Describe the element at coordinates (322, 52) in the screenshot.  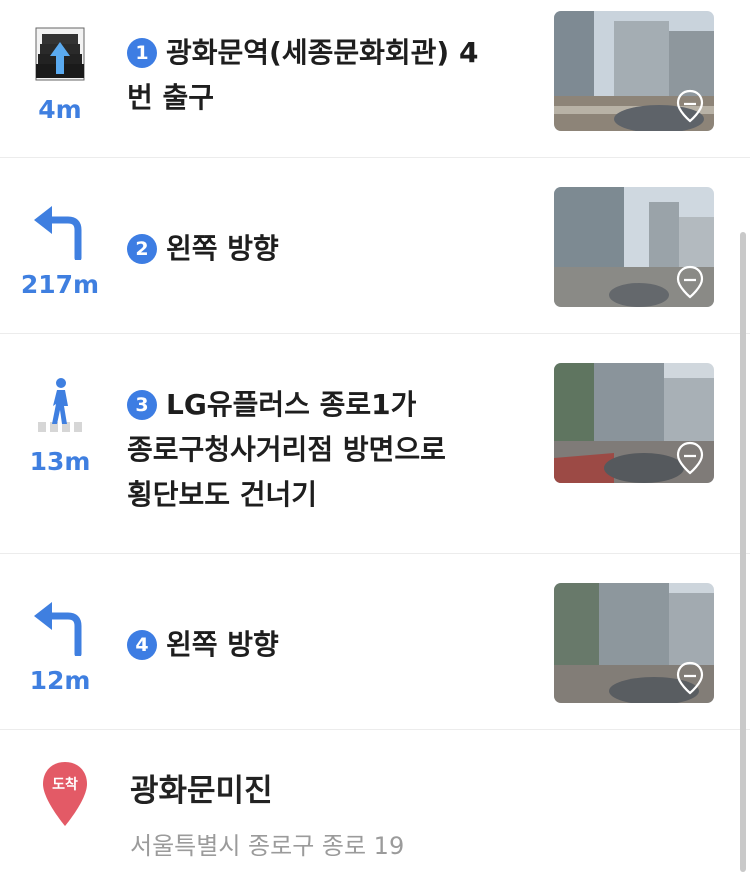
I see `step-1-line-1: 광화문역(세종문화회관) 4` at that location.